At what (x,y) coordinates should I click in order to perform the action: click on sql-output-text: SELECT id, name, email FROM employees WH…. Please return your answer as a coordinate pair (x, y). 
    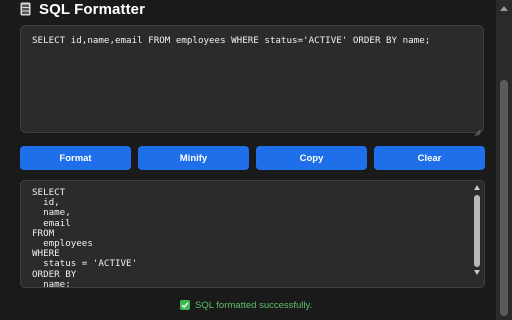
    Looking at the image, I should click on (84, 237).